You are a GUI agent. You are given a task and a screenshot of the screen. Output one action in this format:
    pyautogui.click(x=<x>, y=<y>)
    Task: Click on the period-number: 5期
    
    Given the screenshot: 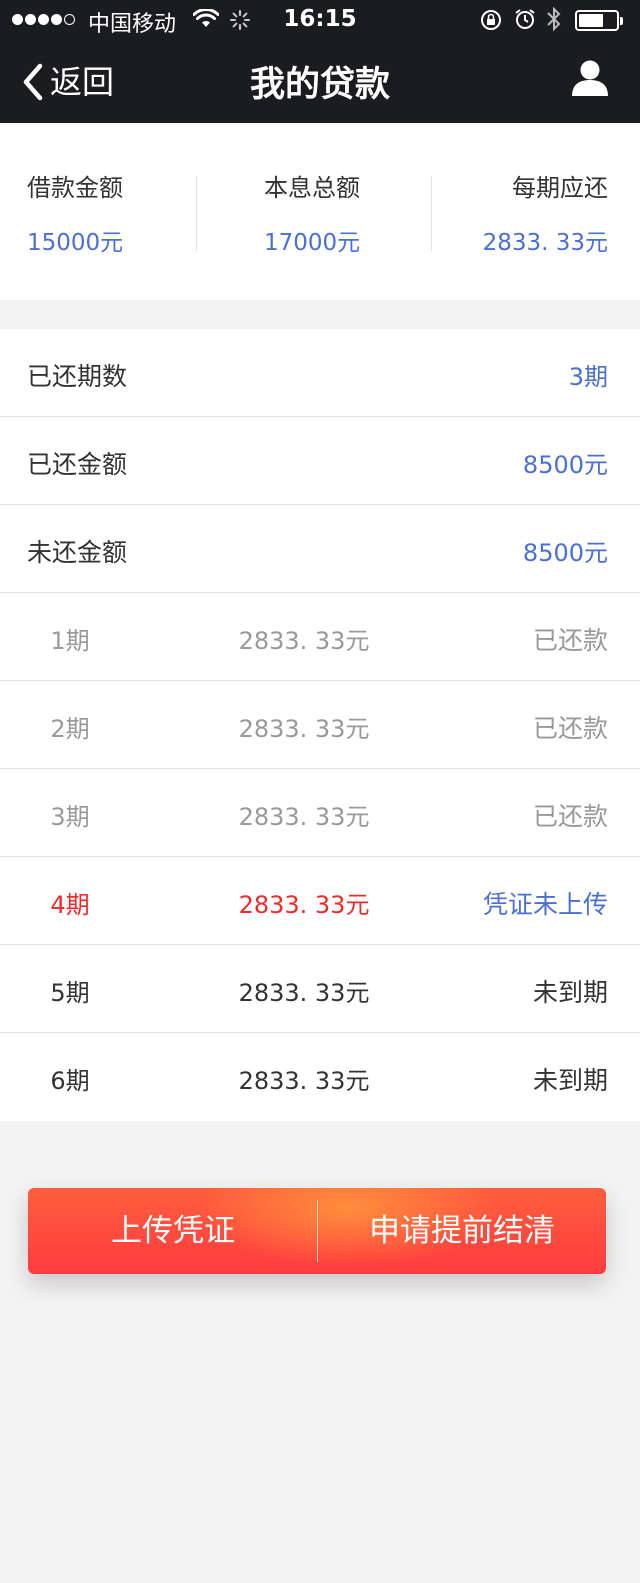 What is the action you would take?
    pyautogui.click(x=70, y=993)
    